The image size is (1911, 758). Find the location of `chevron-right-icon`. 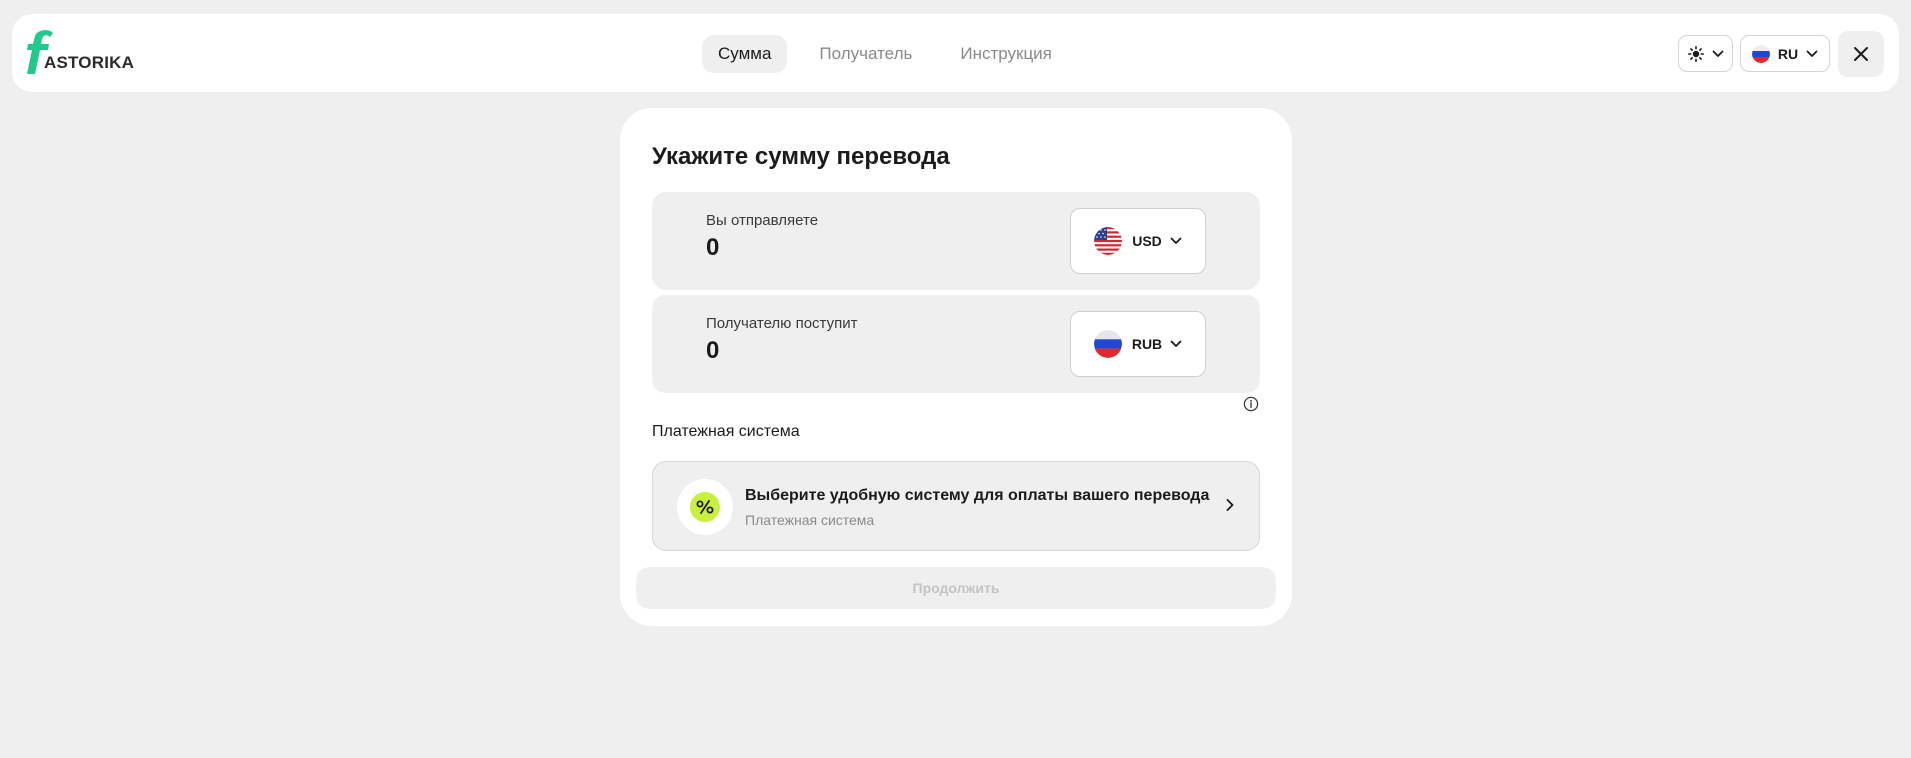

chevron-right-icon is located at coordinates (1230, 505).